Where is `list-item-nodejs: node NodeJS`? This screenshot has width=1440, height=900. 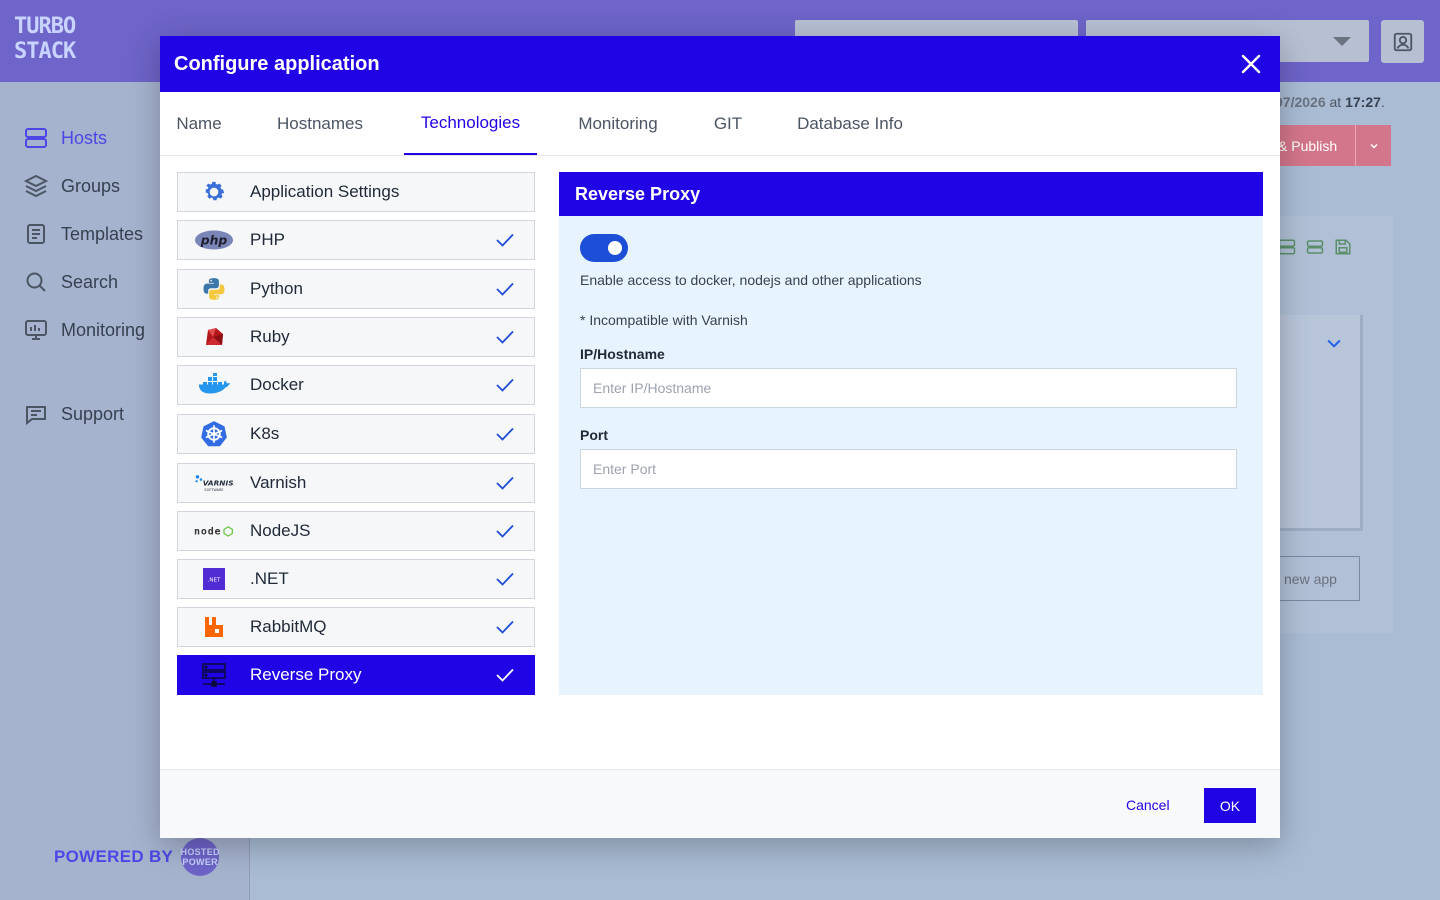
list-item-nodejs: node NodeJS is located at coordinates (356, 531).